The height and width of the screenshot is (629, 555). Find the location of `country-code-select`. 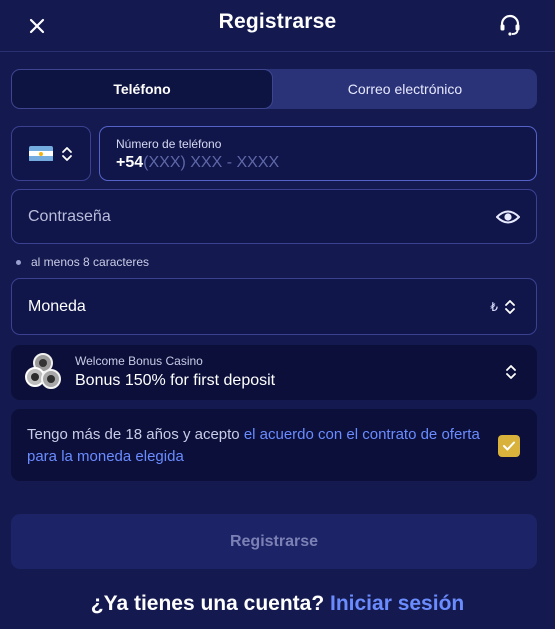

country-code-select is located at coordinates (51, 153).